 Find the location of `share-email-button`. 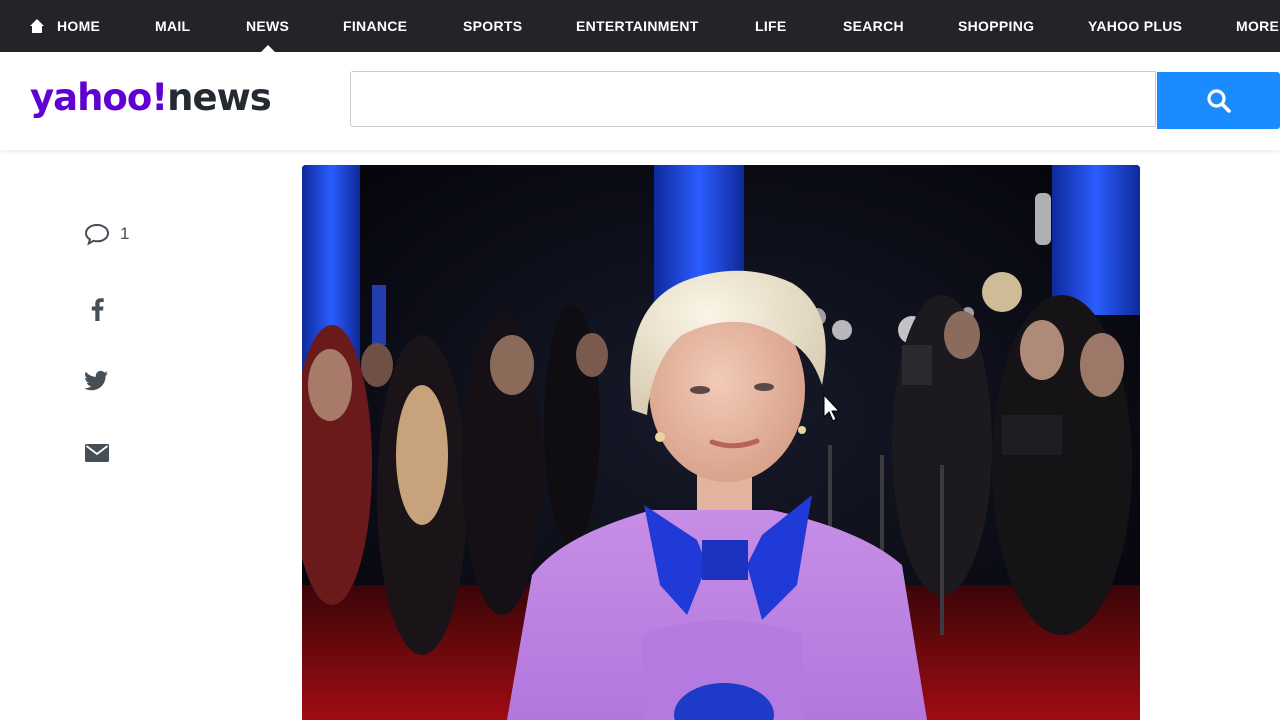

share-email-button is located at coordinates (97, 453).